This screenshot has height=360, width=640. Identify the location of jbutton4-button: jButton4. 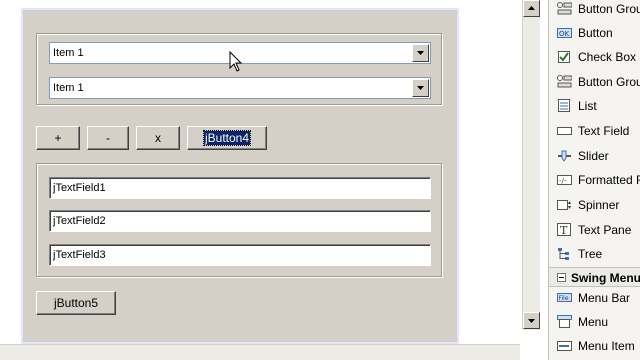
(227, 138).